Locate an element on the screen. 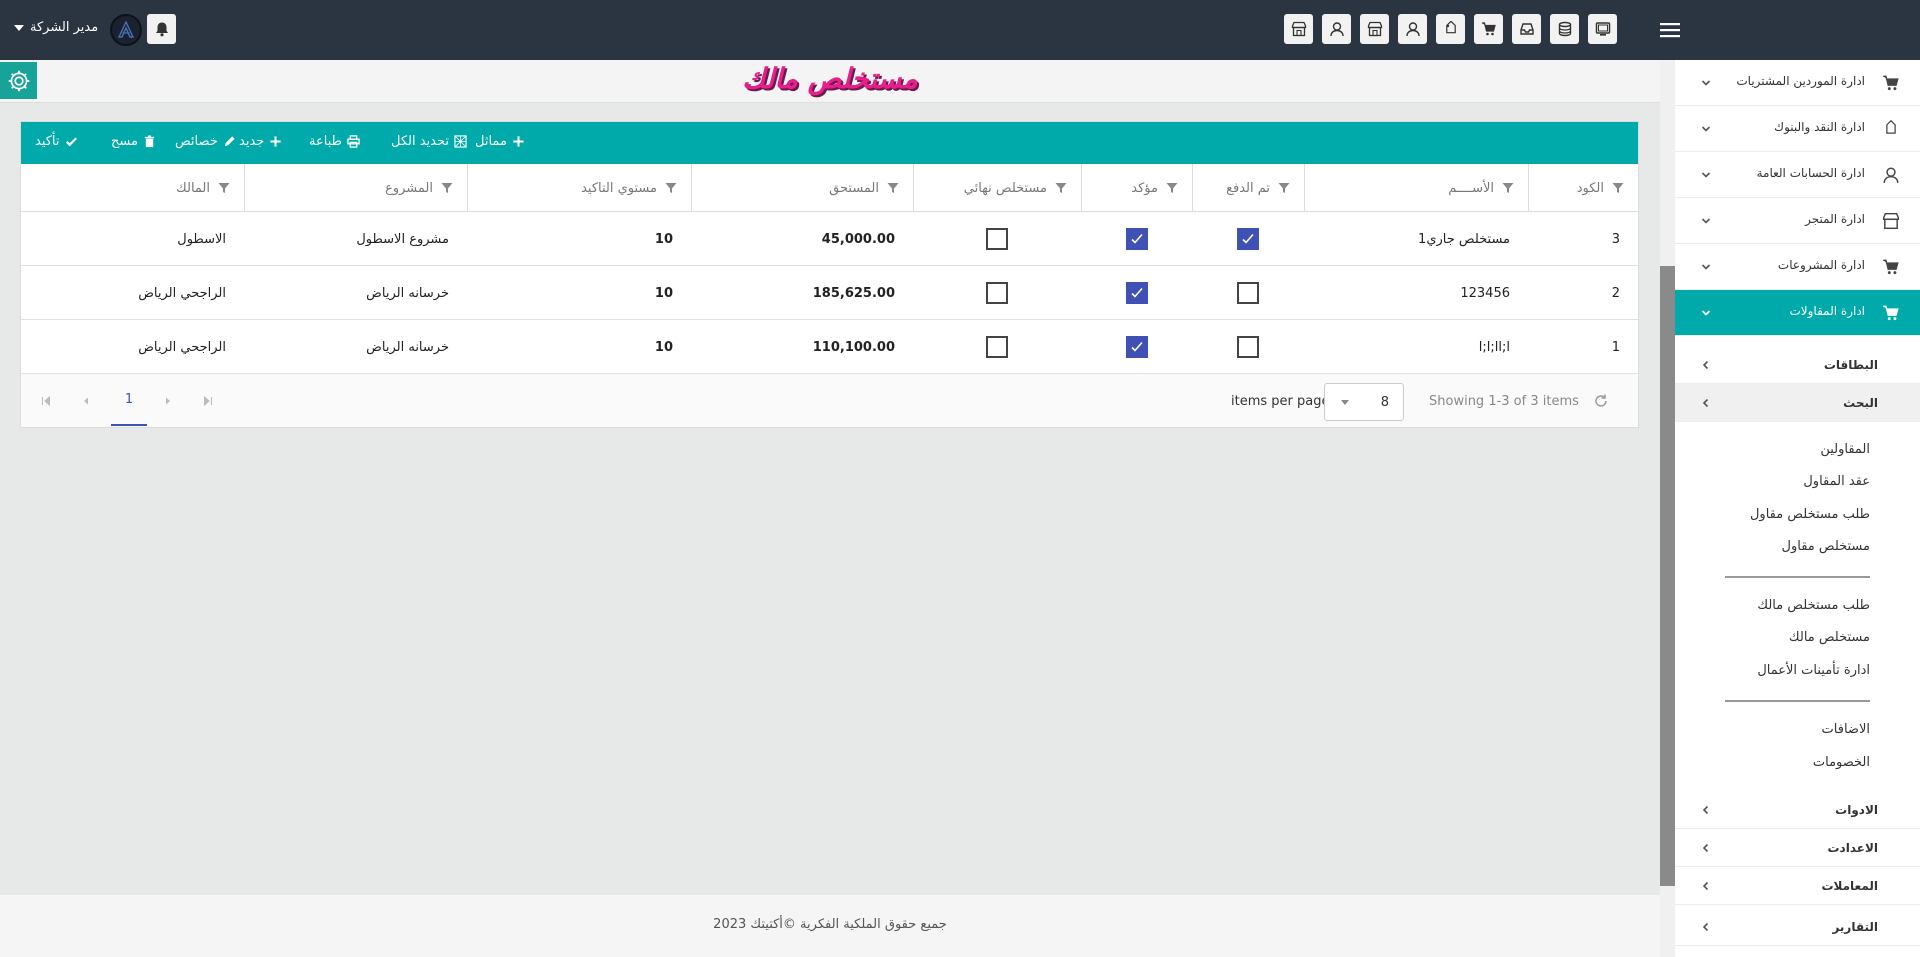 This screenshot has width=1920, height=957. sidebar-sub-search: البحث is located at coordinates (1797, 403).